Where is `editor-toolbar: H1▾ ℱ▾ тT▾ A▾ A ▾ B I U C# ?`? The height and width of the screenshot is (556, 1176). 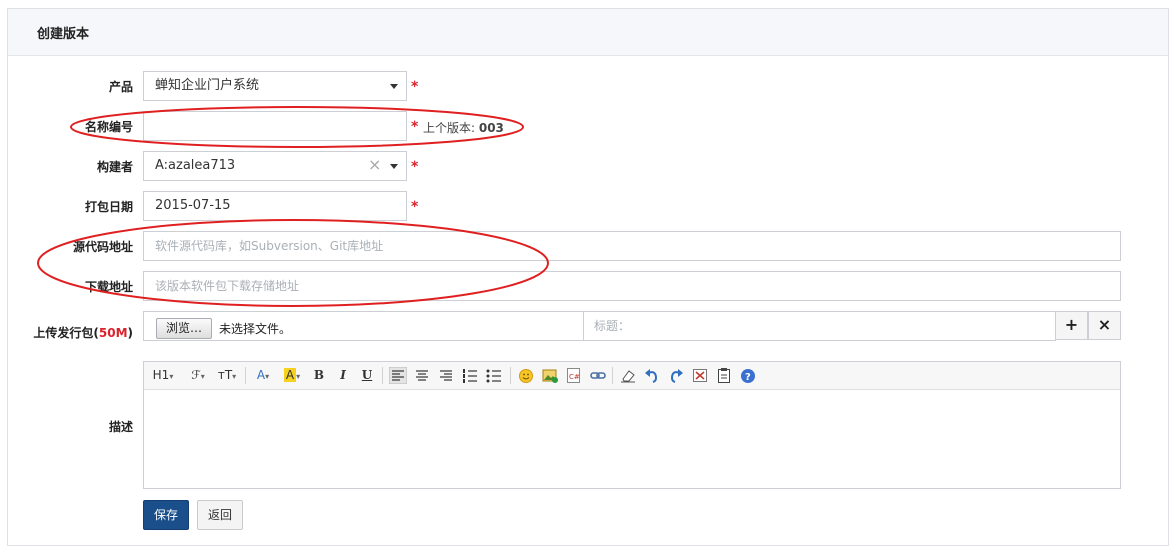
editor-toolbar: H1▾ ℱ▾ тT▾ A▾ A ▾ B I U C# ? is located at coordinates (632, 376).